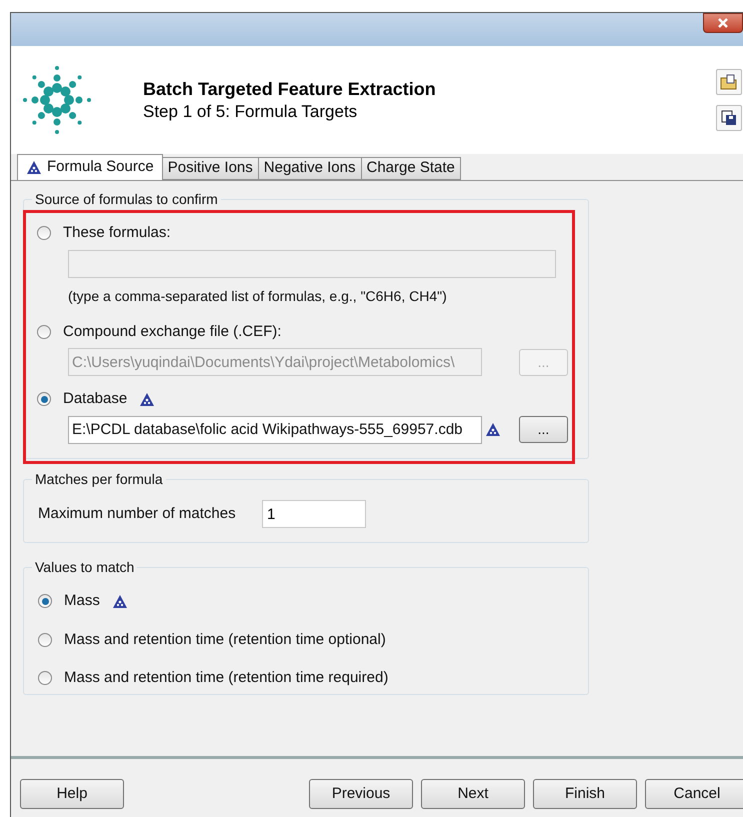 Image resolution: width=743 pixels, height=817 pixels. I want to click on open-folder-button, so click(729, 82).